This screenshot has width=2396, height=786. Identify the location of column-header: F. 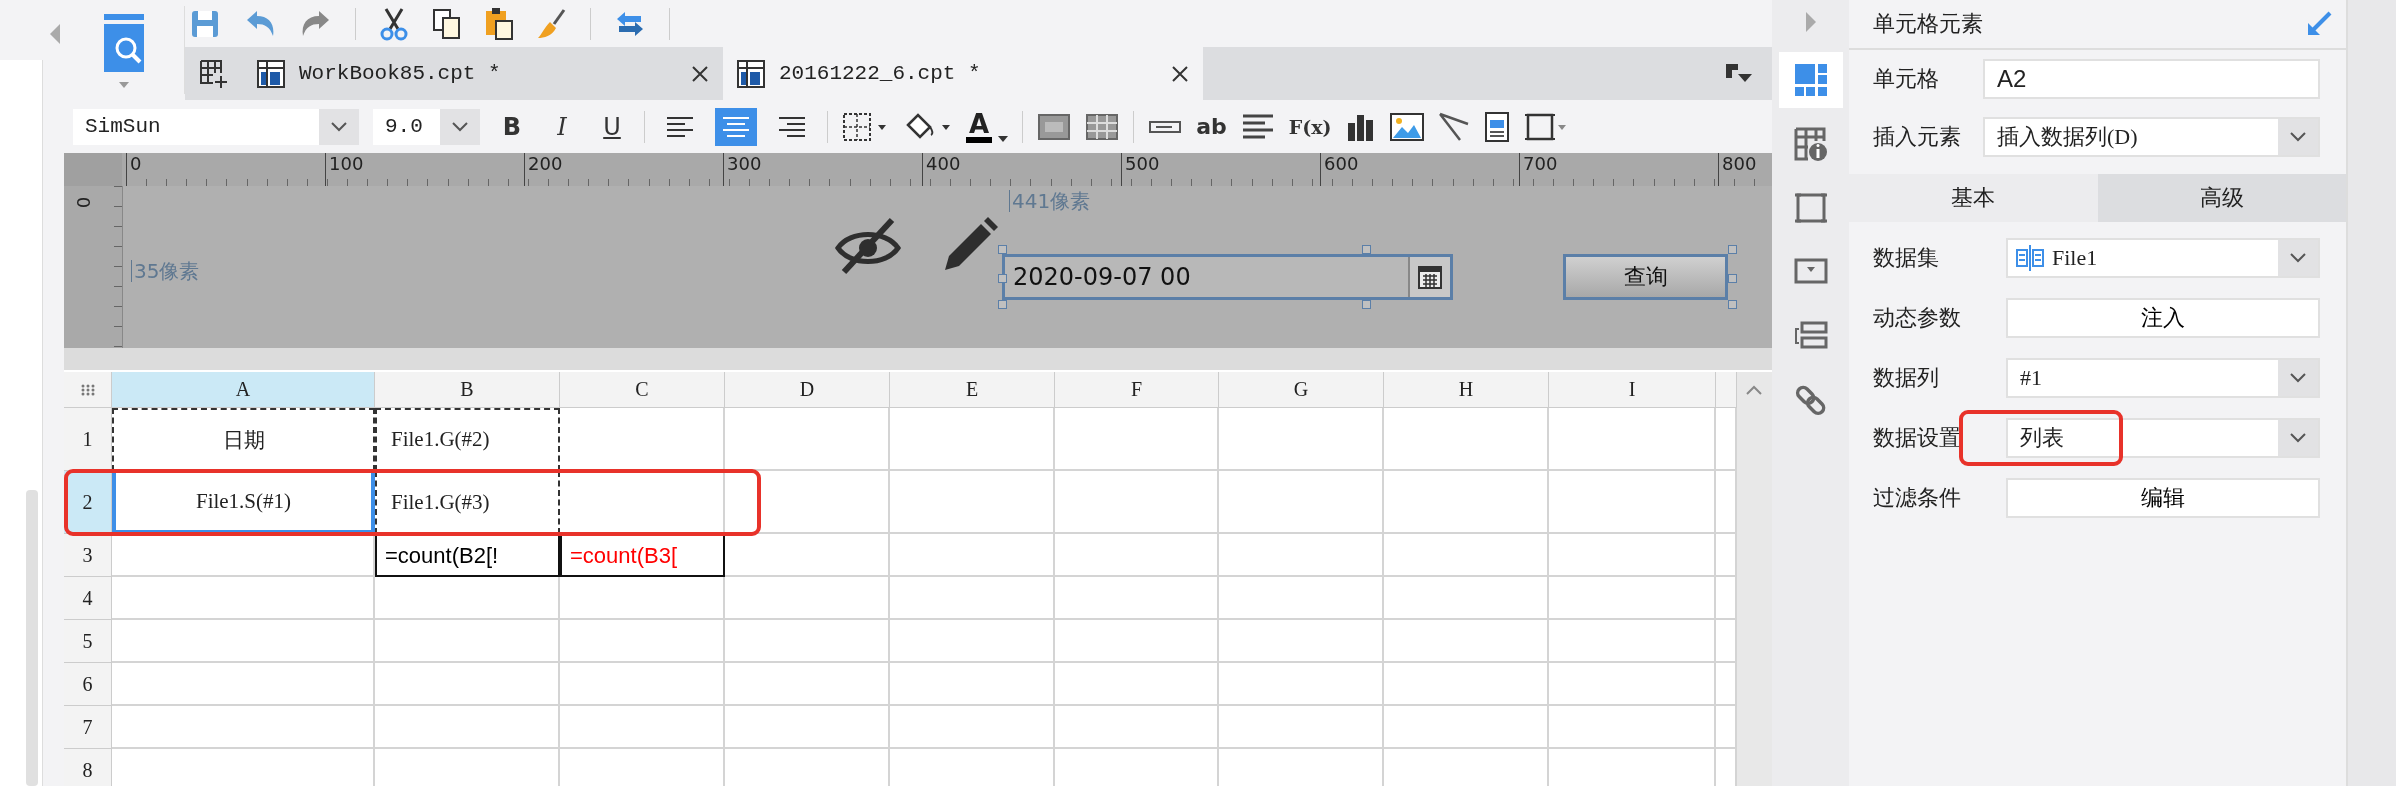
(1137, 390).